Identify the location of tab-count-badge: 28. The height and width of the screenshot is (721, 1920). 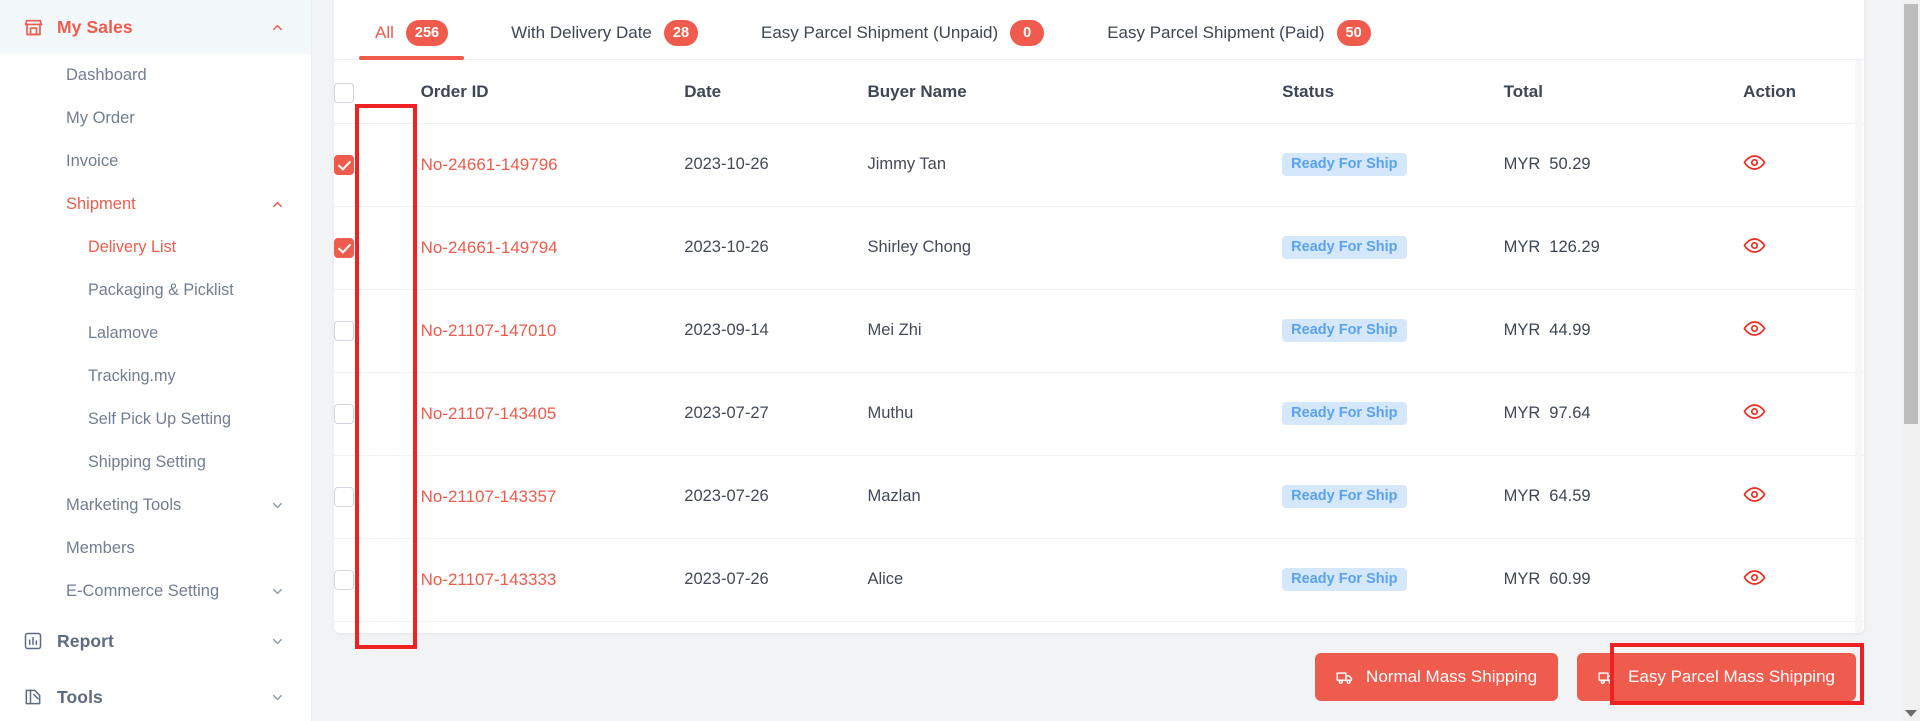
(681, 33).